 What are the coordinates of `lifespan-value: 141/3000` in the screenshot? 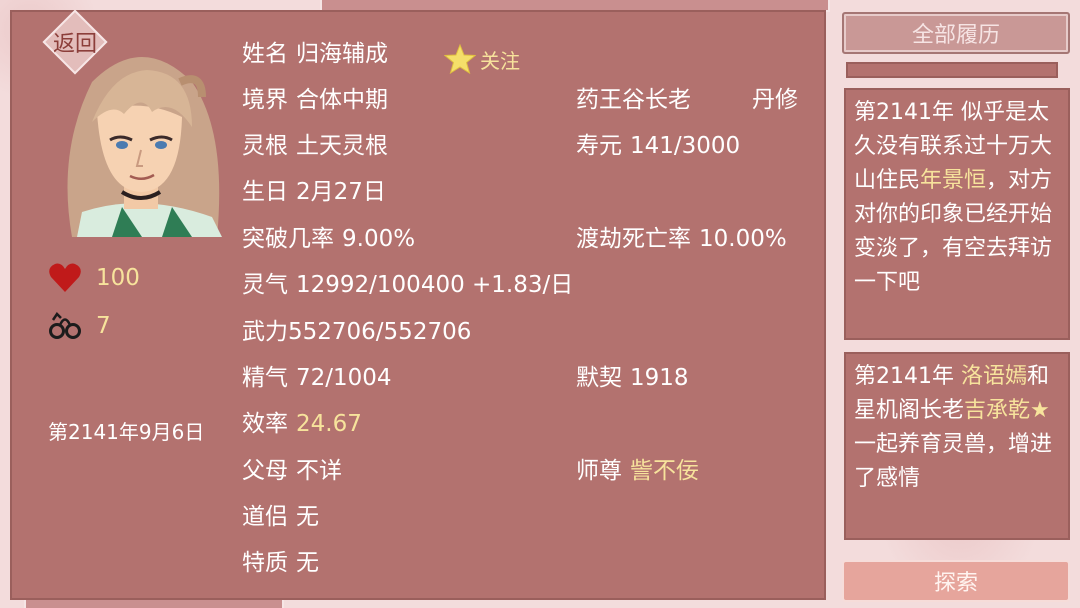 It's located at (685, 146).